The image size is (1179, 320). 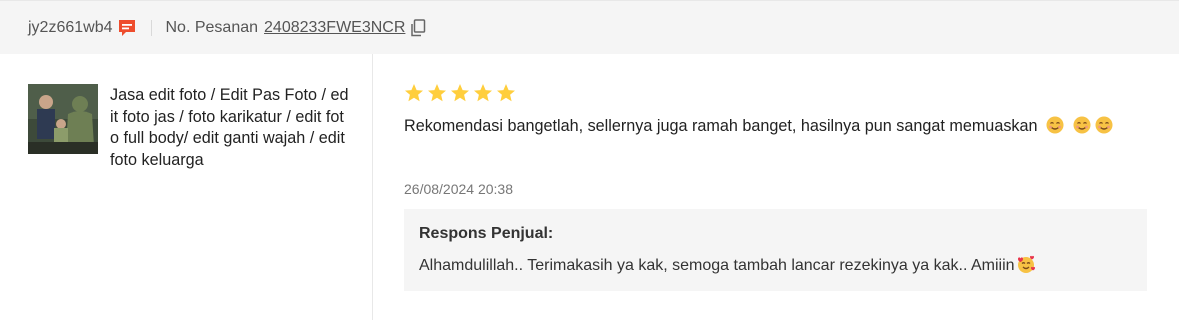 I want to click on chat-bubble-icon, so click(x=127, y=28).